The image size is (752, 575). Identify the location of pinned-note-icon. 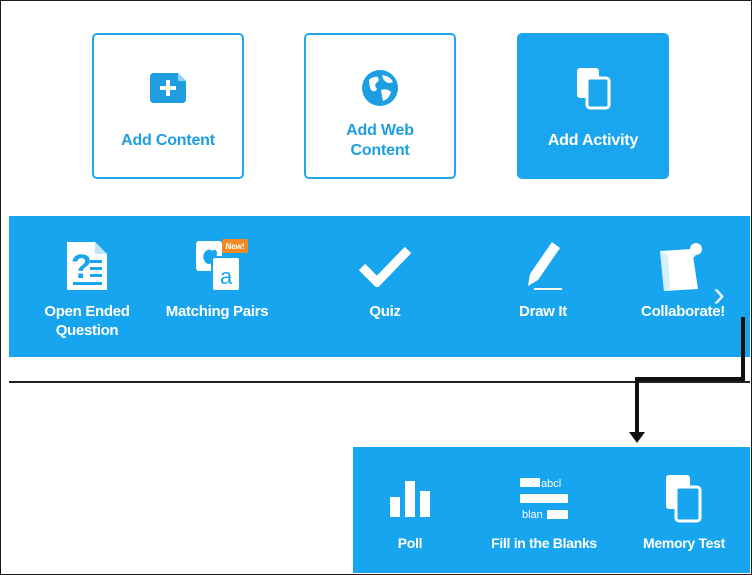
(683, 266).